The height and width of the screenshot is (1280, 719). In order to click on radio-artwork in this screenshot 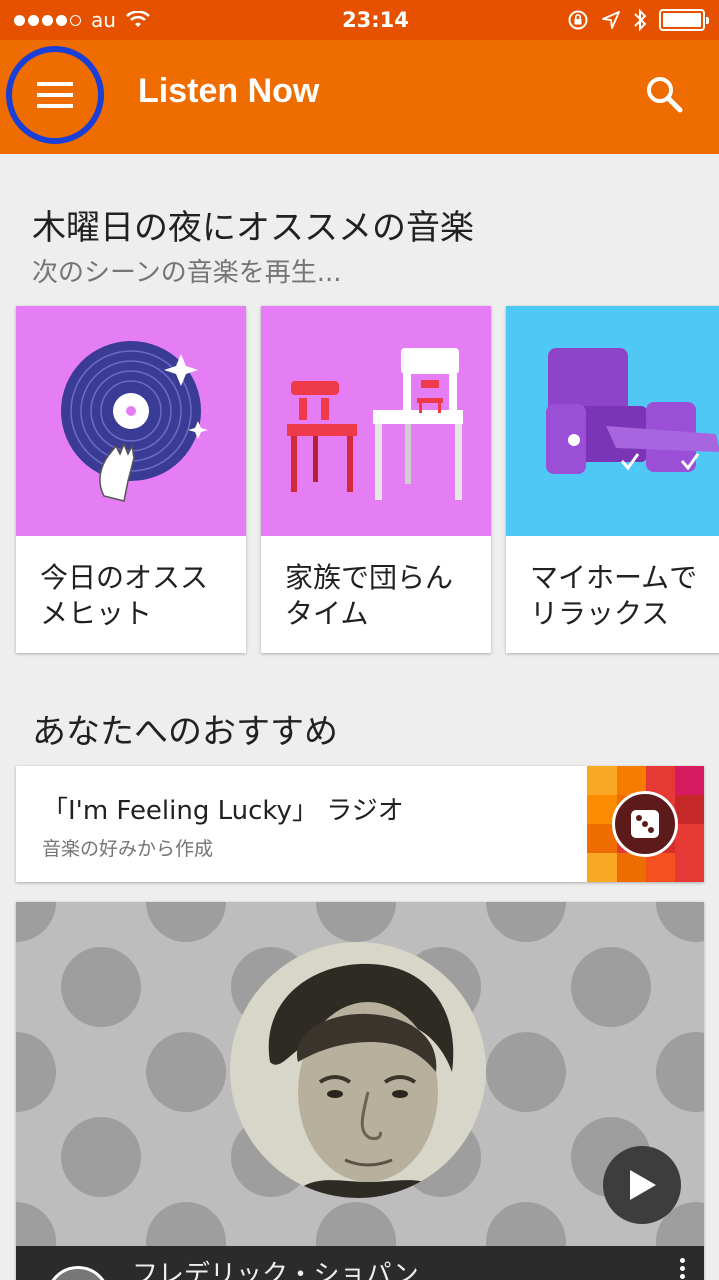, I will do `click(645, 824)`.